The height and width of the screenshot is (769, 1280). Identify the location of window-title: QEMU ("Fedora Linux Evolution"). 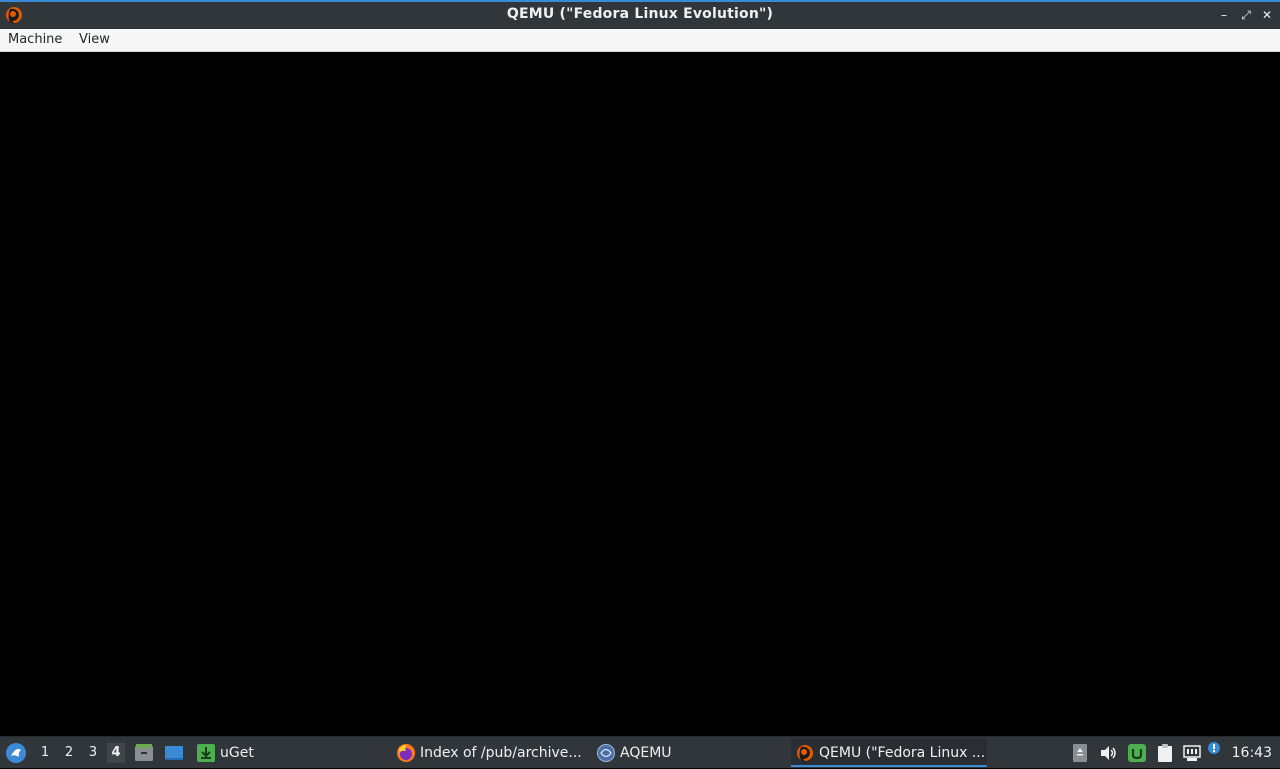
(640, 14).